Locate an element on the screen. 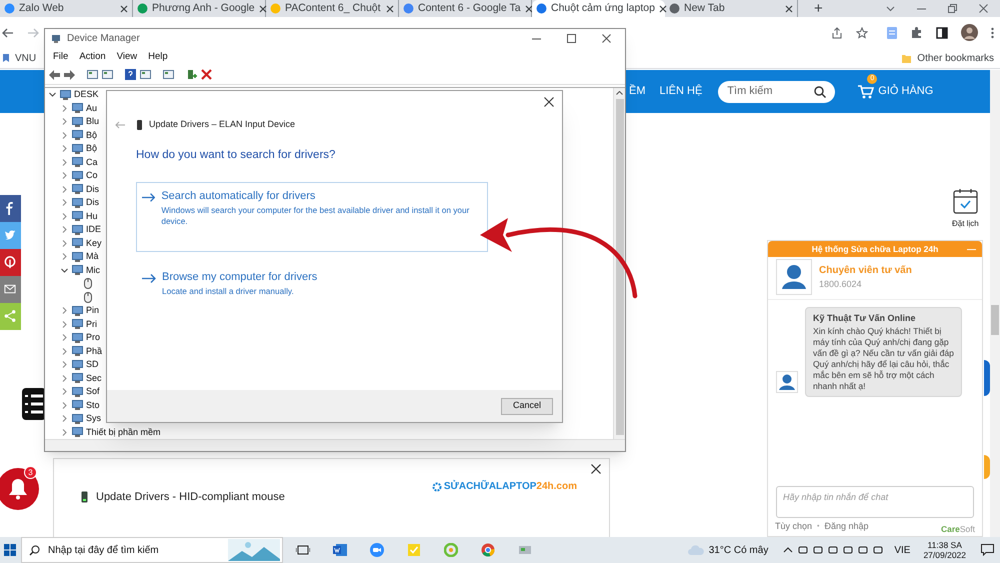  tree-item: IDE is located at coordinates (94, 230).